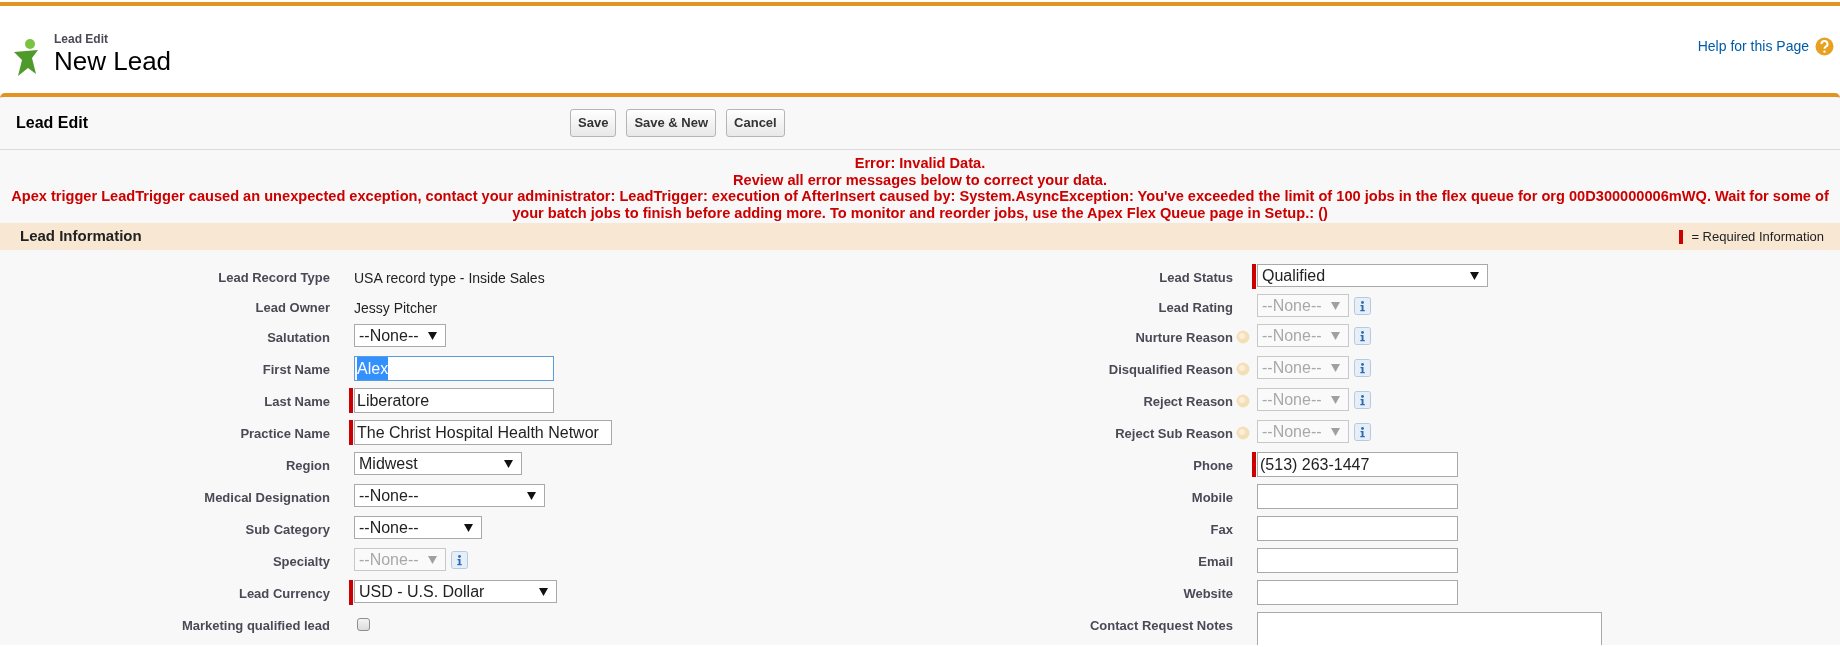  Describe the element at coordinates (1170, 370) in the screenshot. I see `field-label: Disqualified Reason` at that location.